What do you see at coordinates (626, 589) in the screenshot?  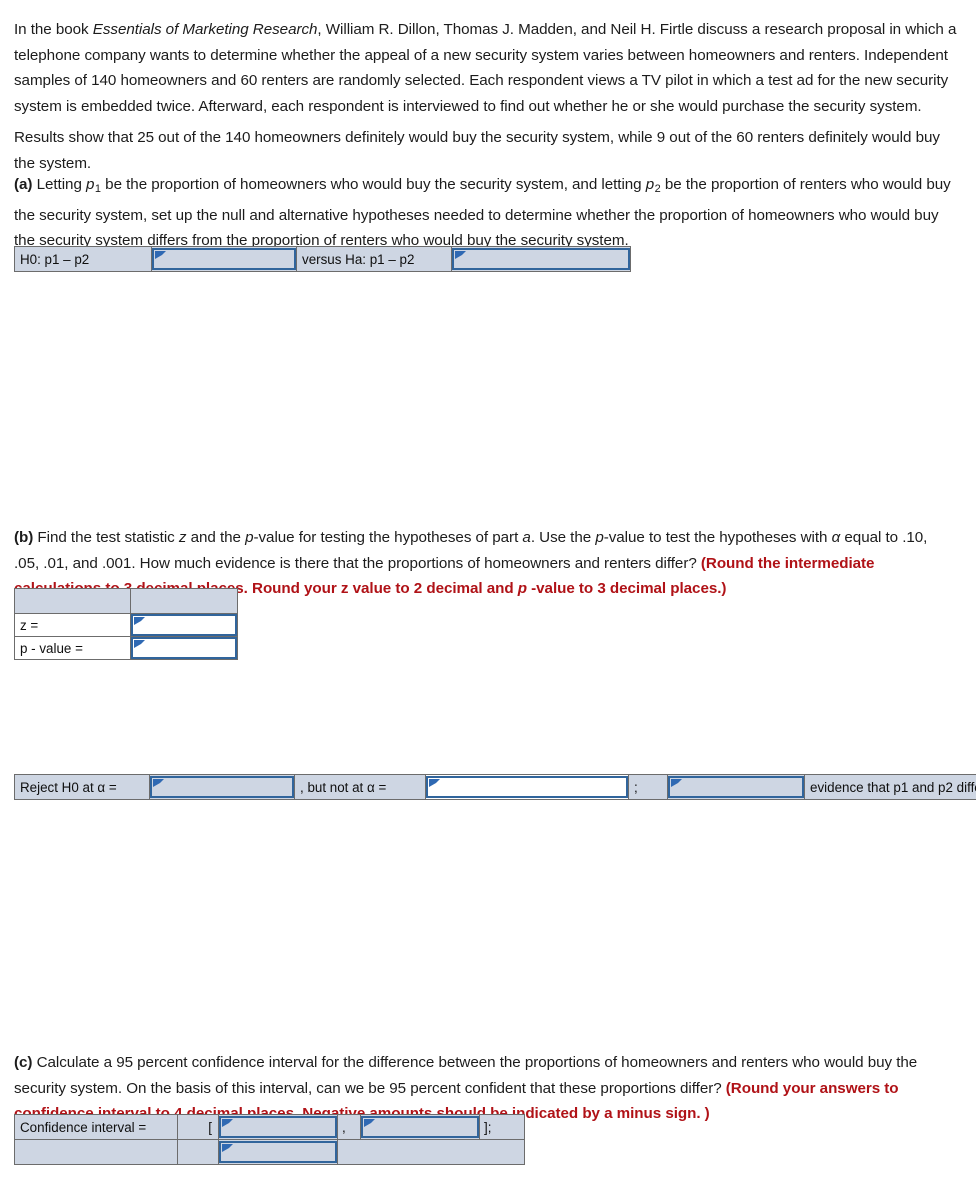 I see `part-b-rounding-note-2: -value to 3 decimal places.)` at bounding box center [626, 589].